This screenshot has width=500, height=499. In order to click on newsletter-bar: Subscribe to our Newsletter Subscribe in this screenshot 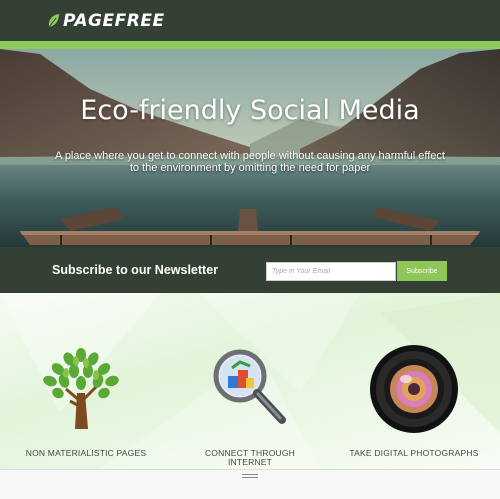, I will do `click(250, 270)`.